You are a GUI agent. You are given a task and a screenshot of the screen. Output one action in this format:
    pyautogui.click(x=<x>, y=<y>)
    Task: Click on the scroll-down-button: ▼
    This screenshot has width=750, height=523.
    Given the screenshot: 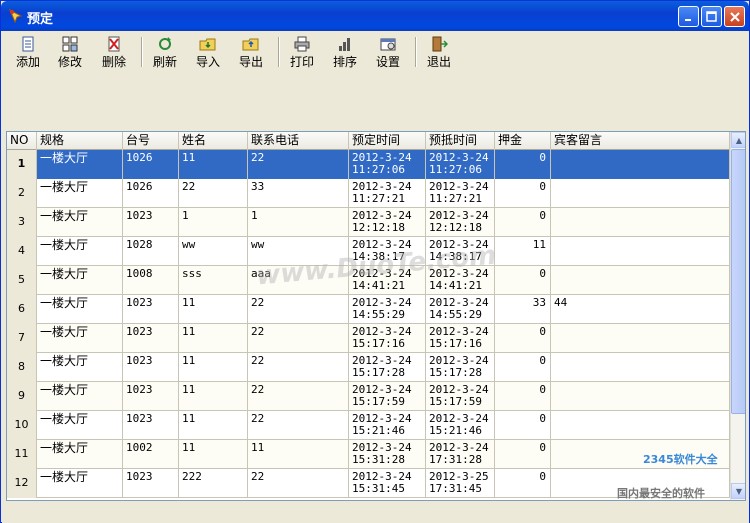 What is the action you would take?
    pyautogui.click(x=738, y=491)
    